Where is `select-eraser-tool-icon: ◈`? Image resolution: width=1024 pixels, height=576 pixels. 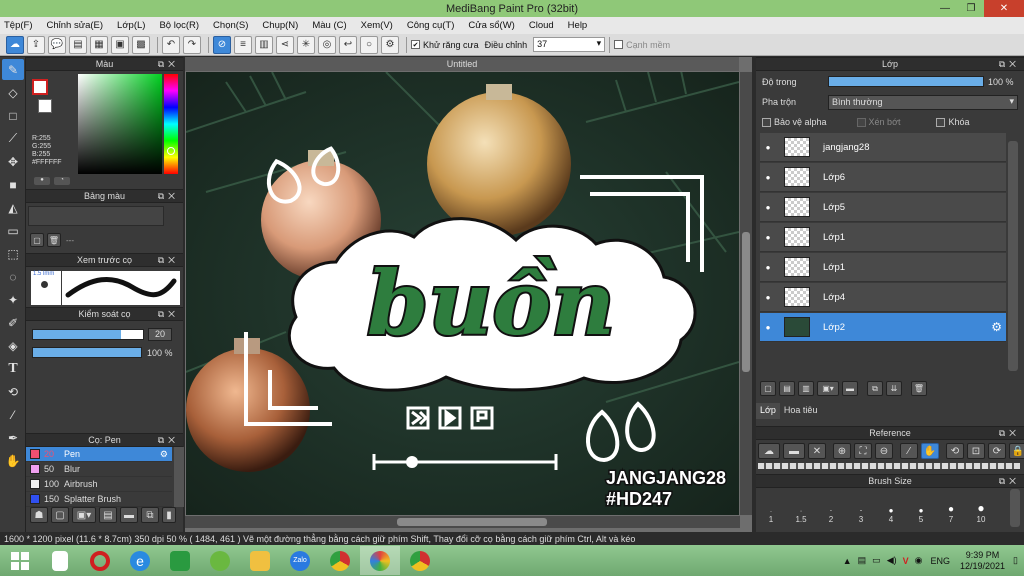
select-eraser-tool-icon: ◈ is located at coordinates (13, 345).